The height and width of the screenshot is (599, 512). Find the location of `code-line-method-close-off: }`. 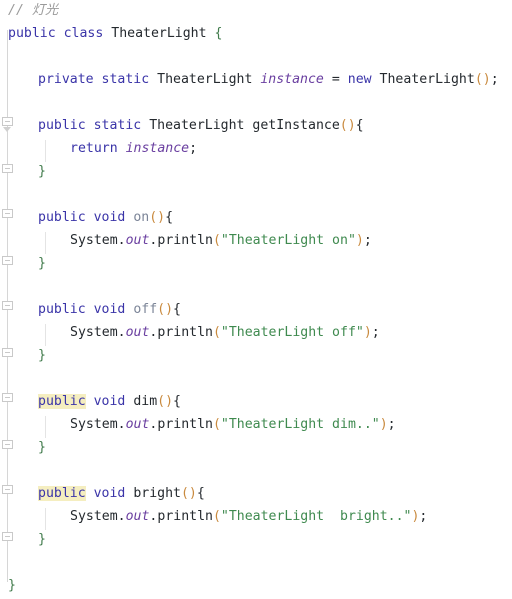

code-line-method-close-off: } is located at coordinates (42, 356).